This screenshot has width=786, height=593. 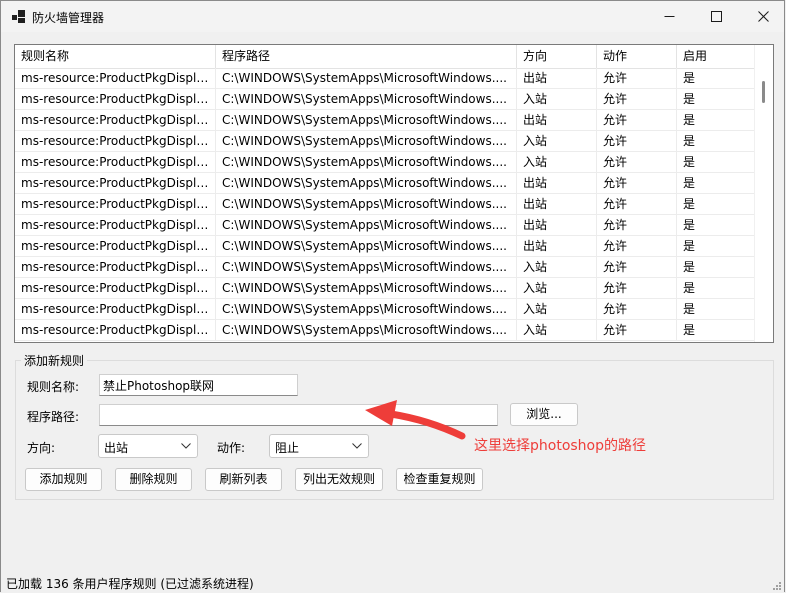 I want to click on status-bar: 已加载 136 条用户程序规则 (已过滤系统进程), so click(x=392, y=582).